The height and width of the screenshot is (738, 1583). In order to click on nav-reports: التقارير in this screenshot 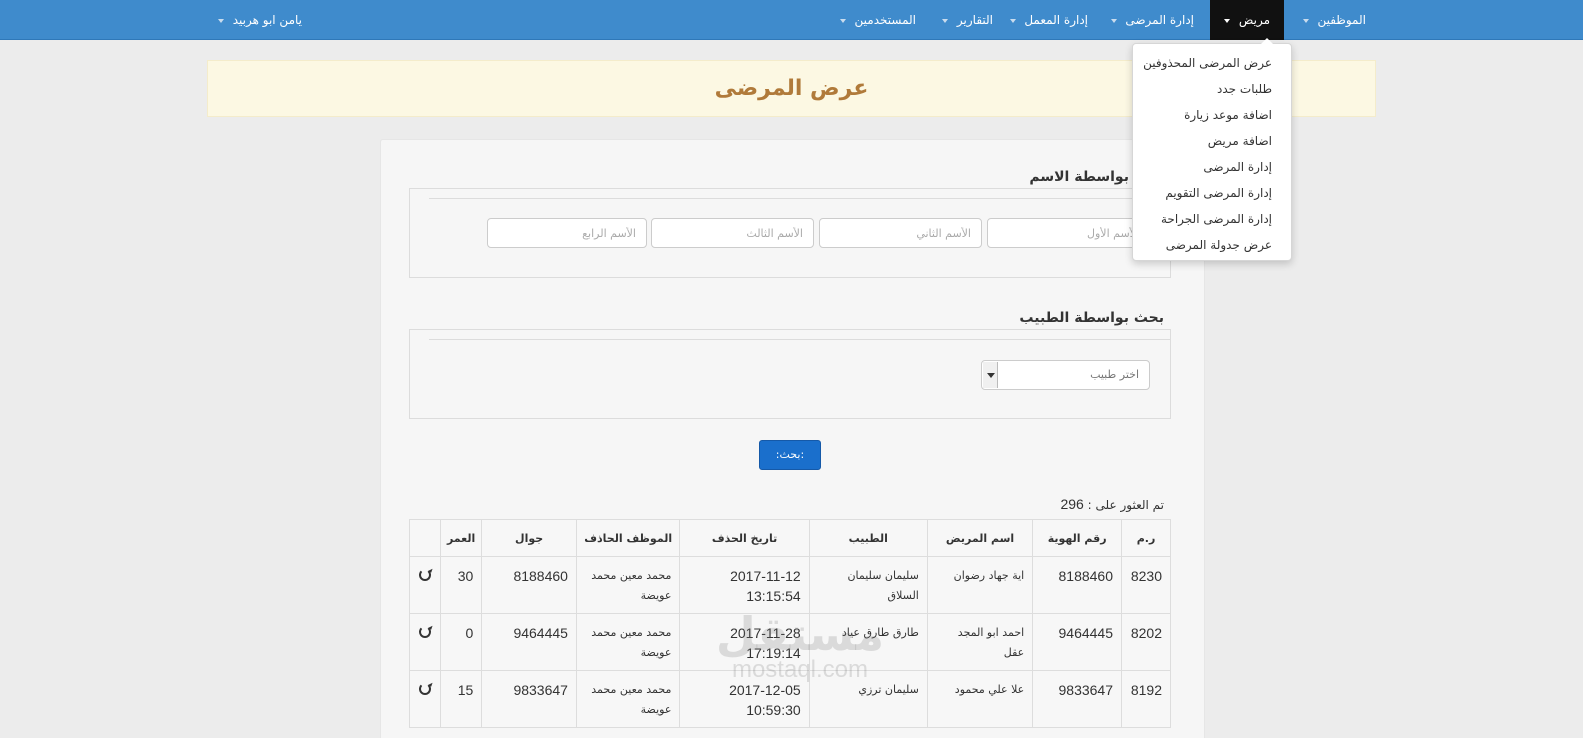, I will do `click(967, 20)`.